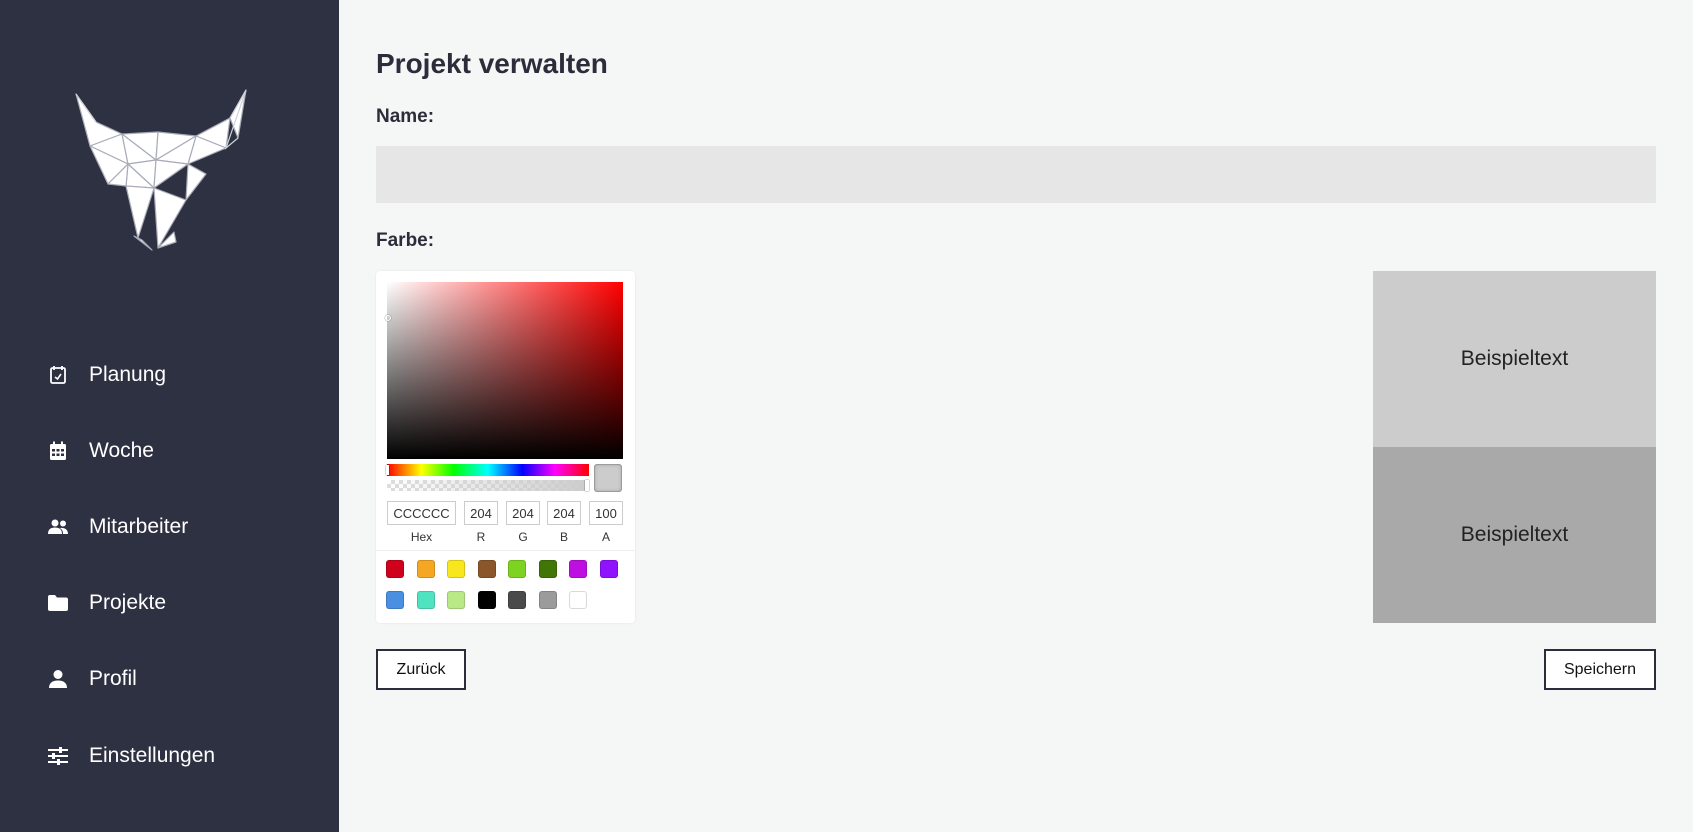  Describe the element at coordinates (161, 170) in the screenshot. I see `bull-logo` at that location.